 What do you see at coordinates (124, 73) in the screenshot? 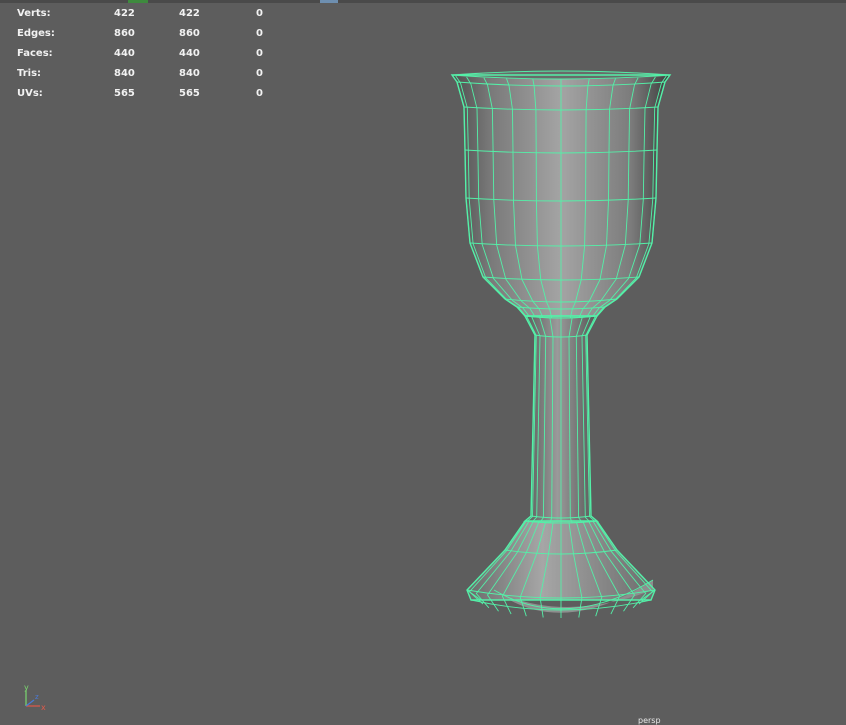
I see `hud-total: 840` at bounding box center [124, 73].